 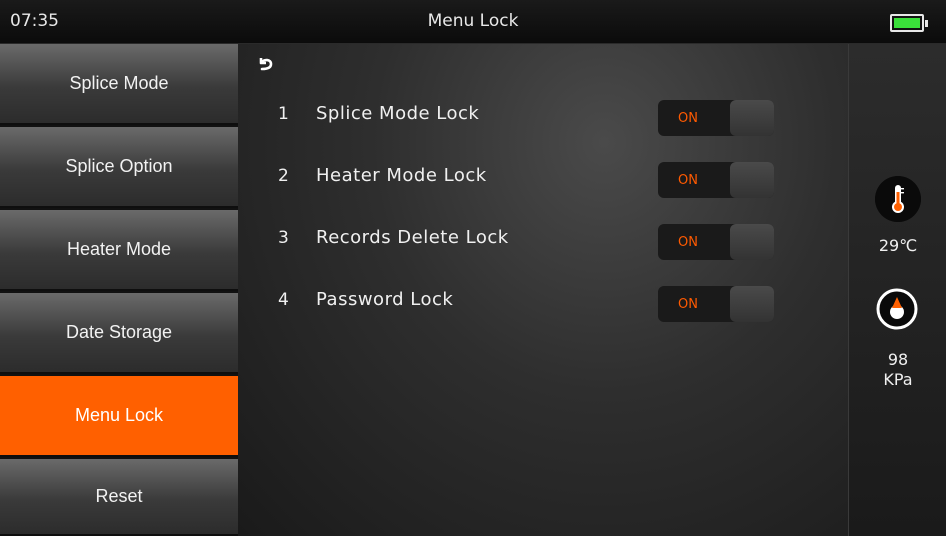 I want to click on sidebar-item-label: Splice Option, so click(x=119, y=166).